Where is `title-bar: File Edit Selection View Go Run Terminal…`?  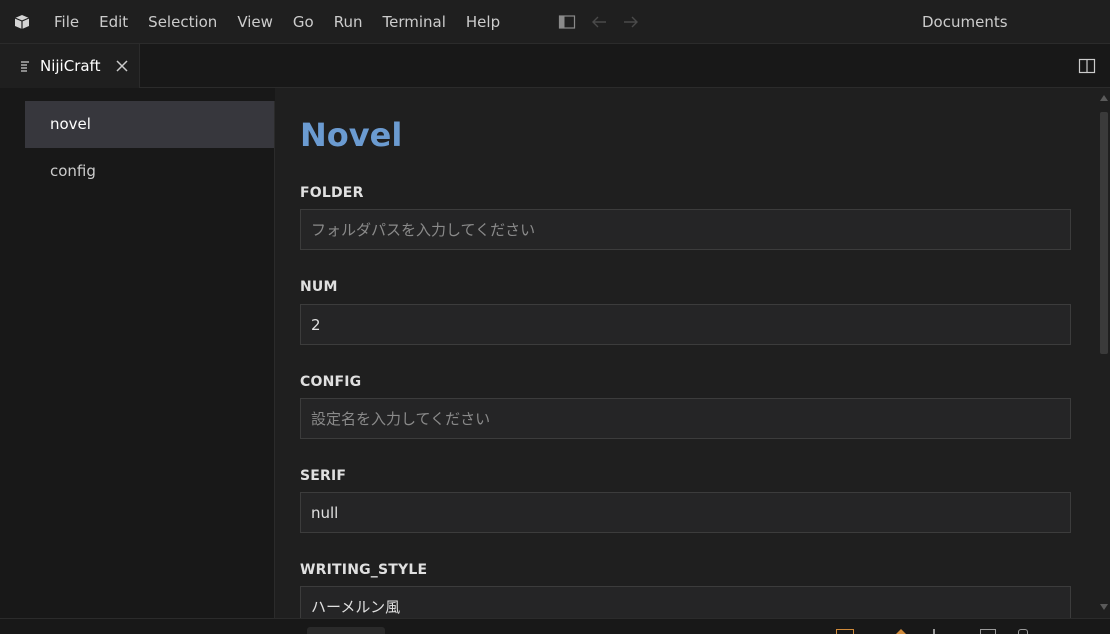
title-bar: File Edit Selection View Go Run Terminal… is located at coordinates (555, 22).